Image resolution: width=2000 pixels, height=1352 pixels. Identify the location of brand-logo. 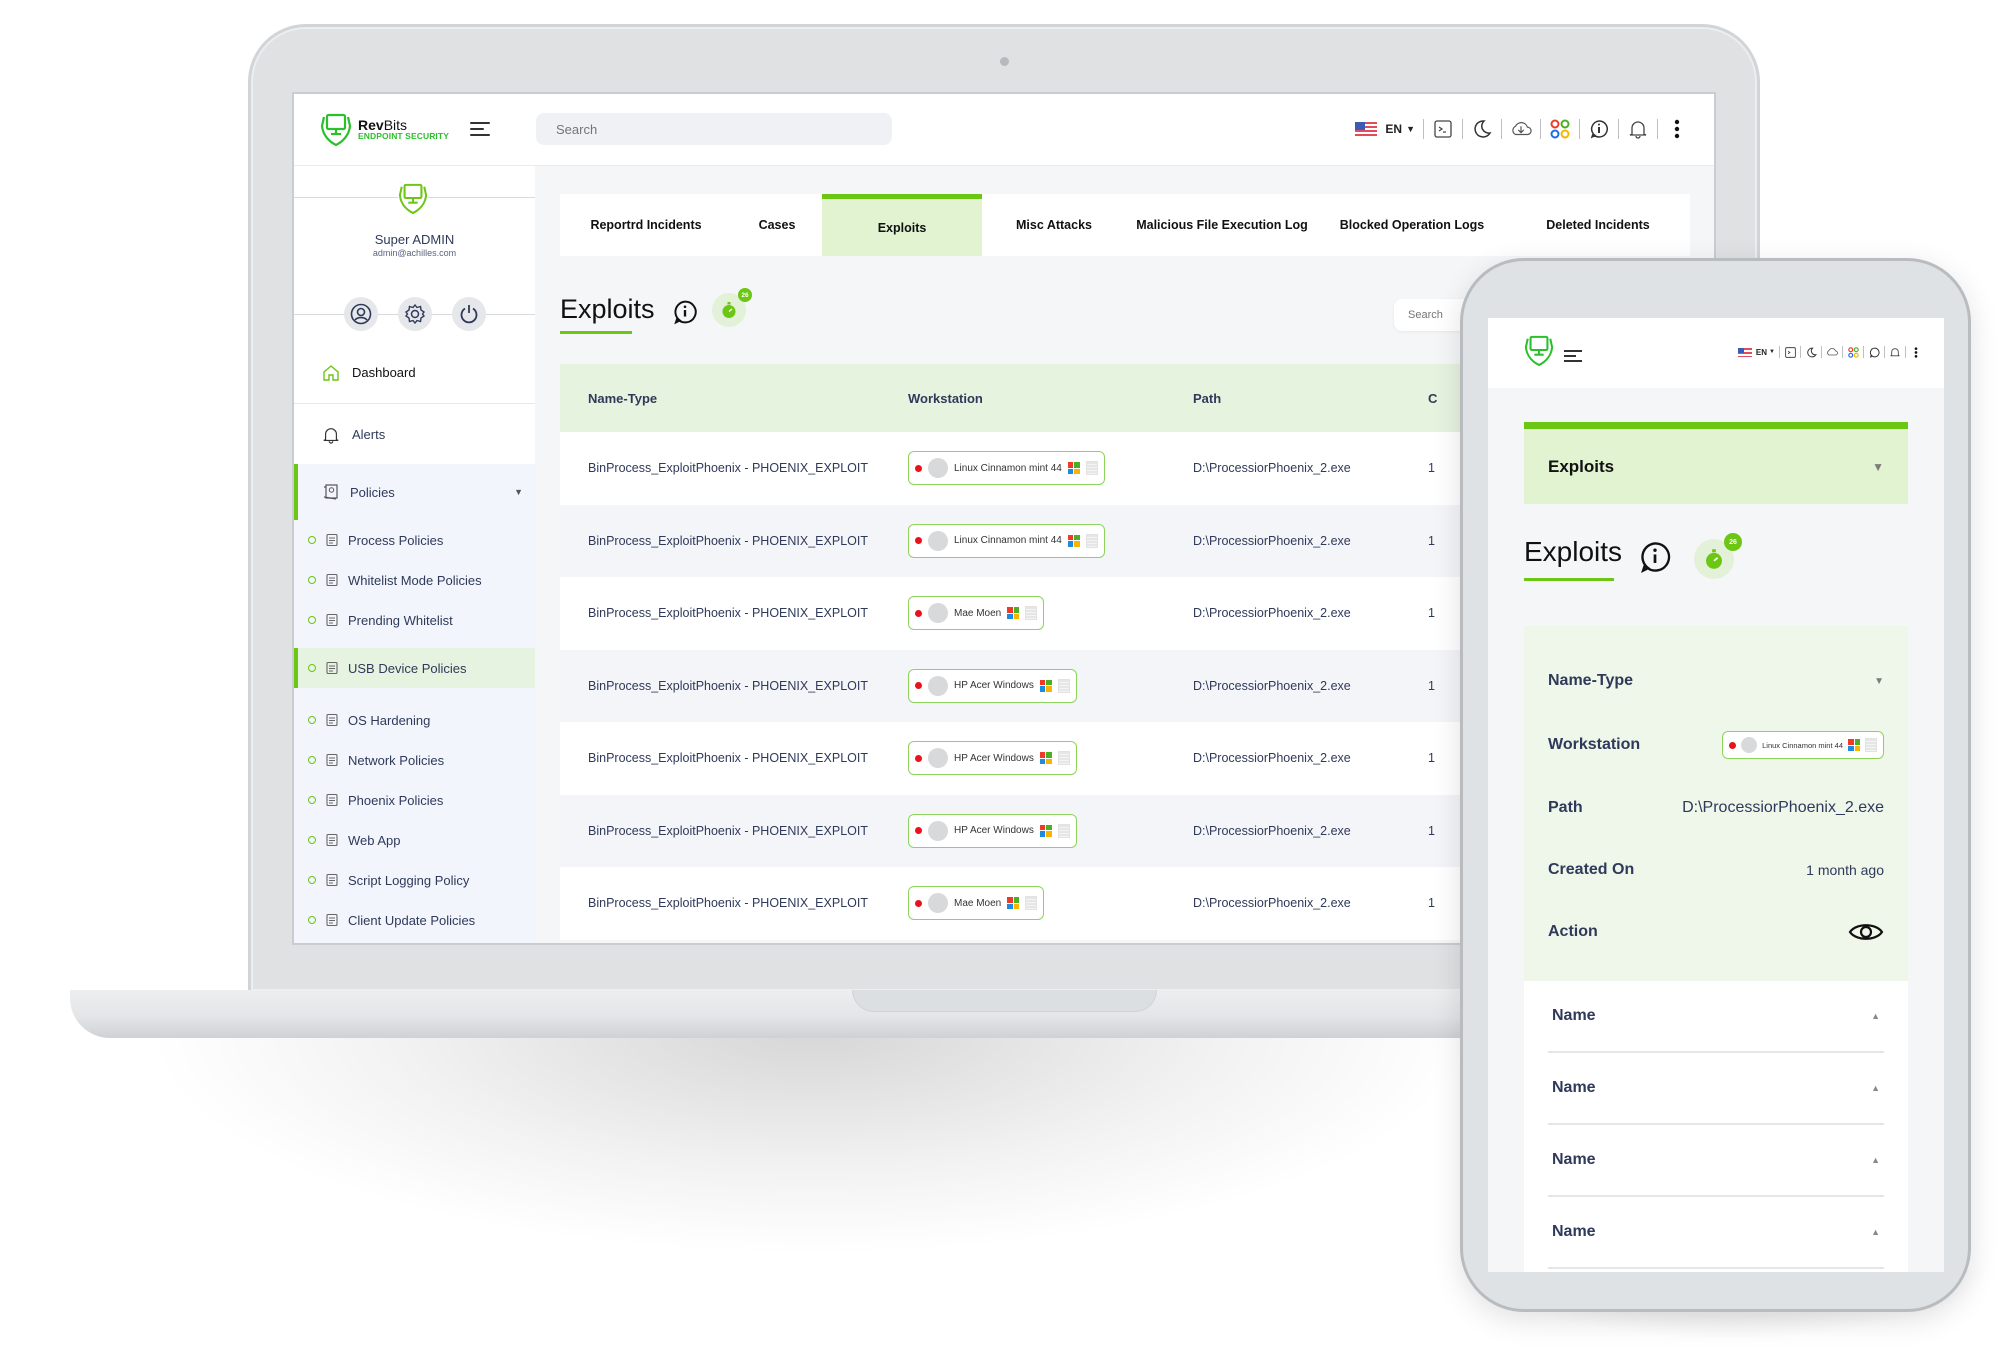
(1539, 352).